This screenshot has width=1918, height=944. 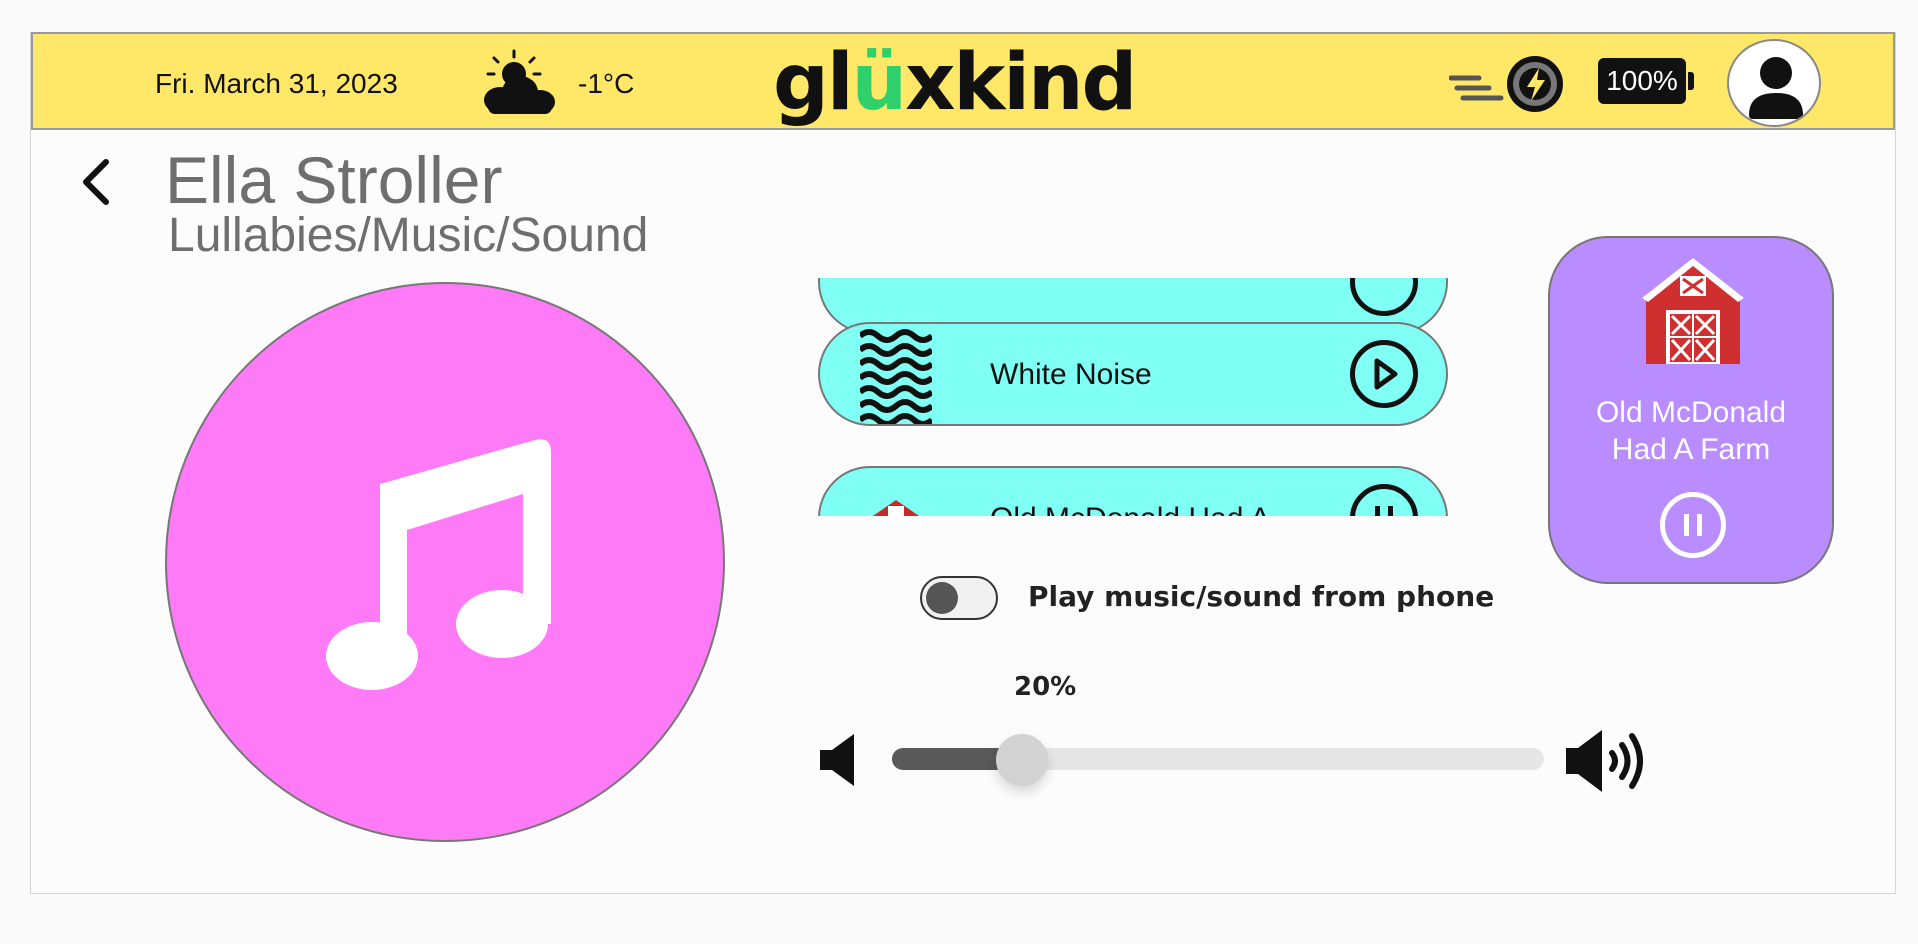 What do you see at coordinates (942, 598) in the screenshot?
I see `toggle-knob` at bounding box center [942, 598].